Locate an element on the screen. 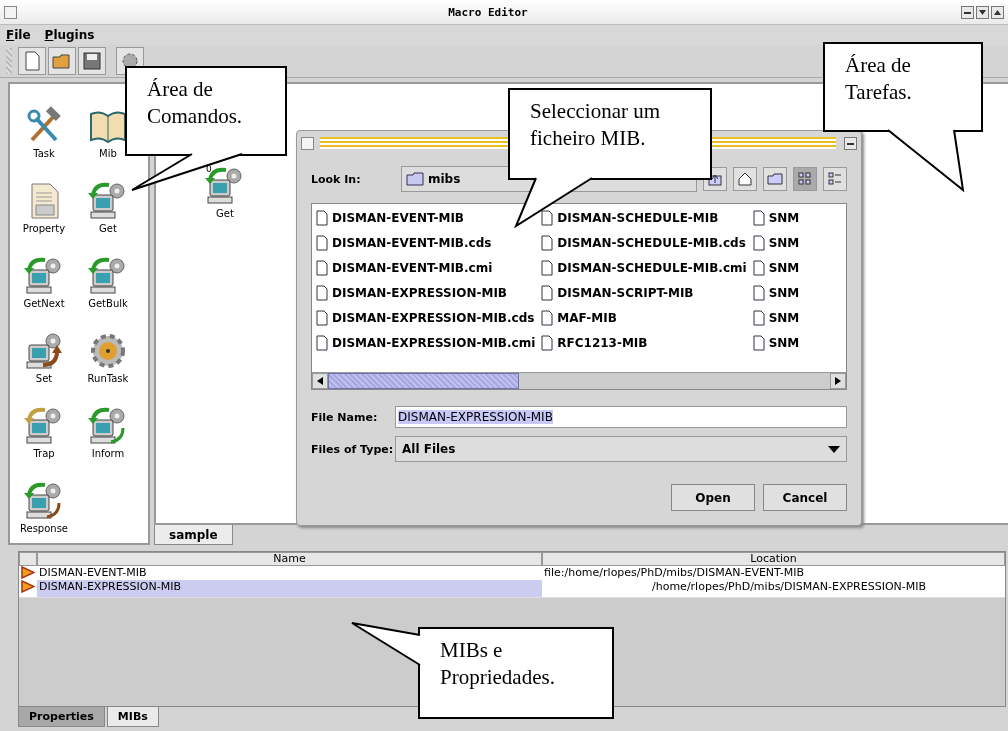 This screenshot has height=731, width=1008. gear-icon is located at coordinates (108, 351).